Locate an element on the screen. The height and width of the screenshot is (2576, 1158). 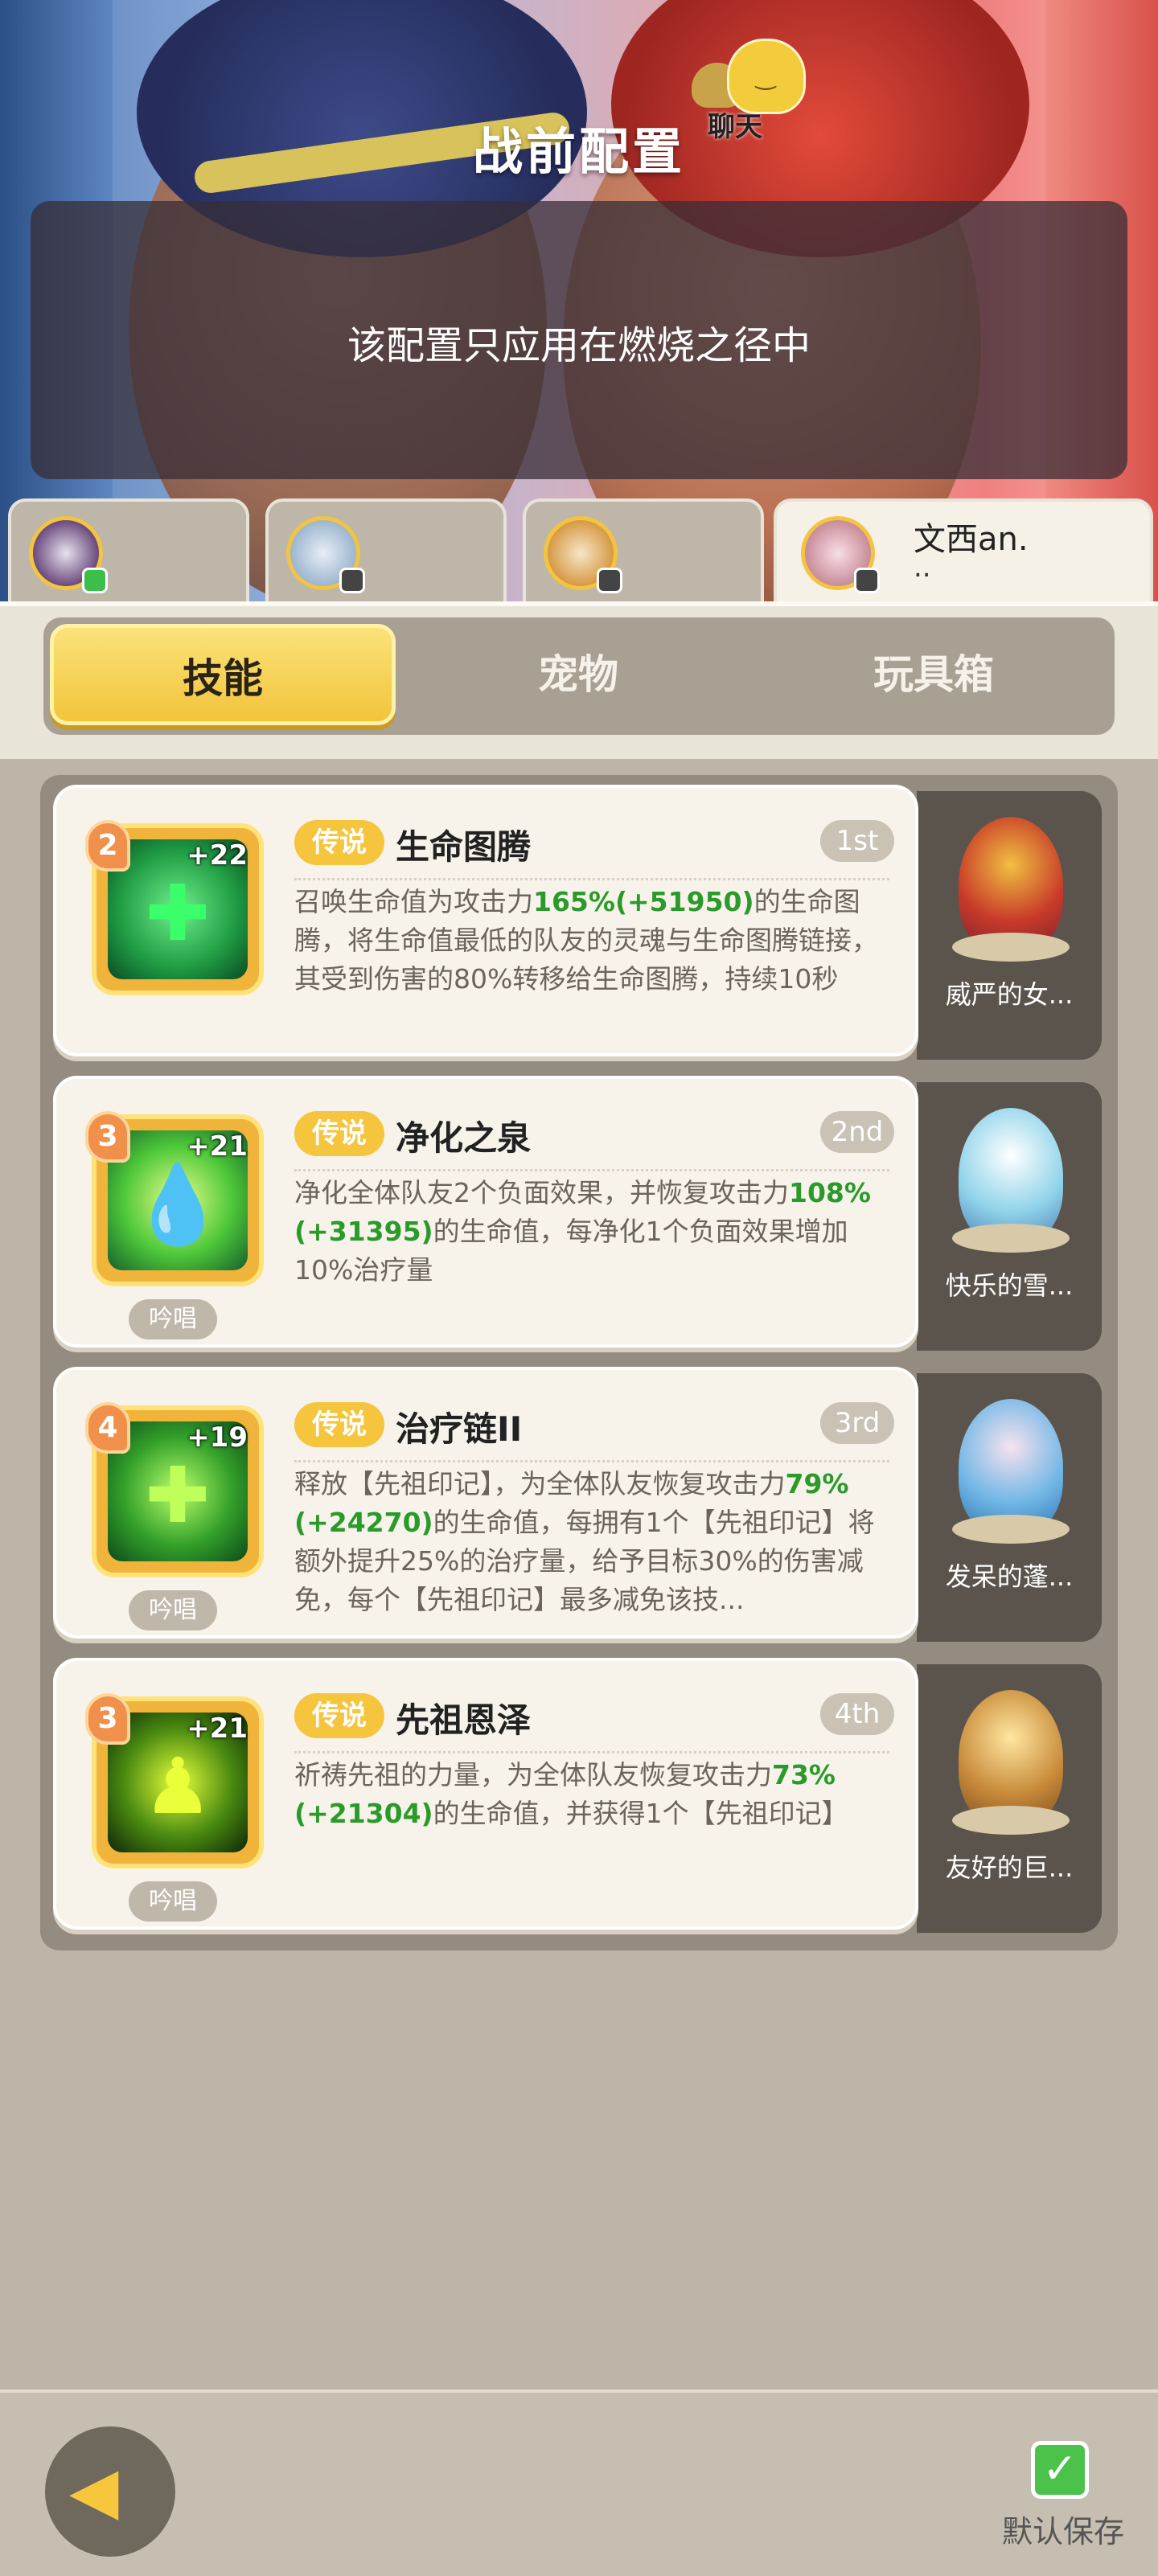
skill-icon-frame: ✚ 2 +22 is located at coordinates (174, 907).